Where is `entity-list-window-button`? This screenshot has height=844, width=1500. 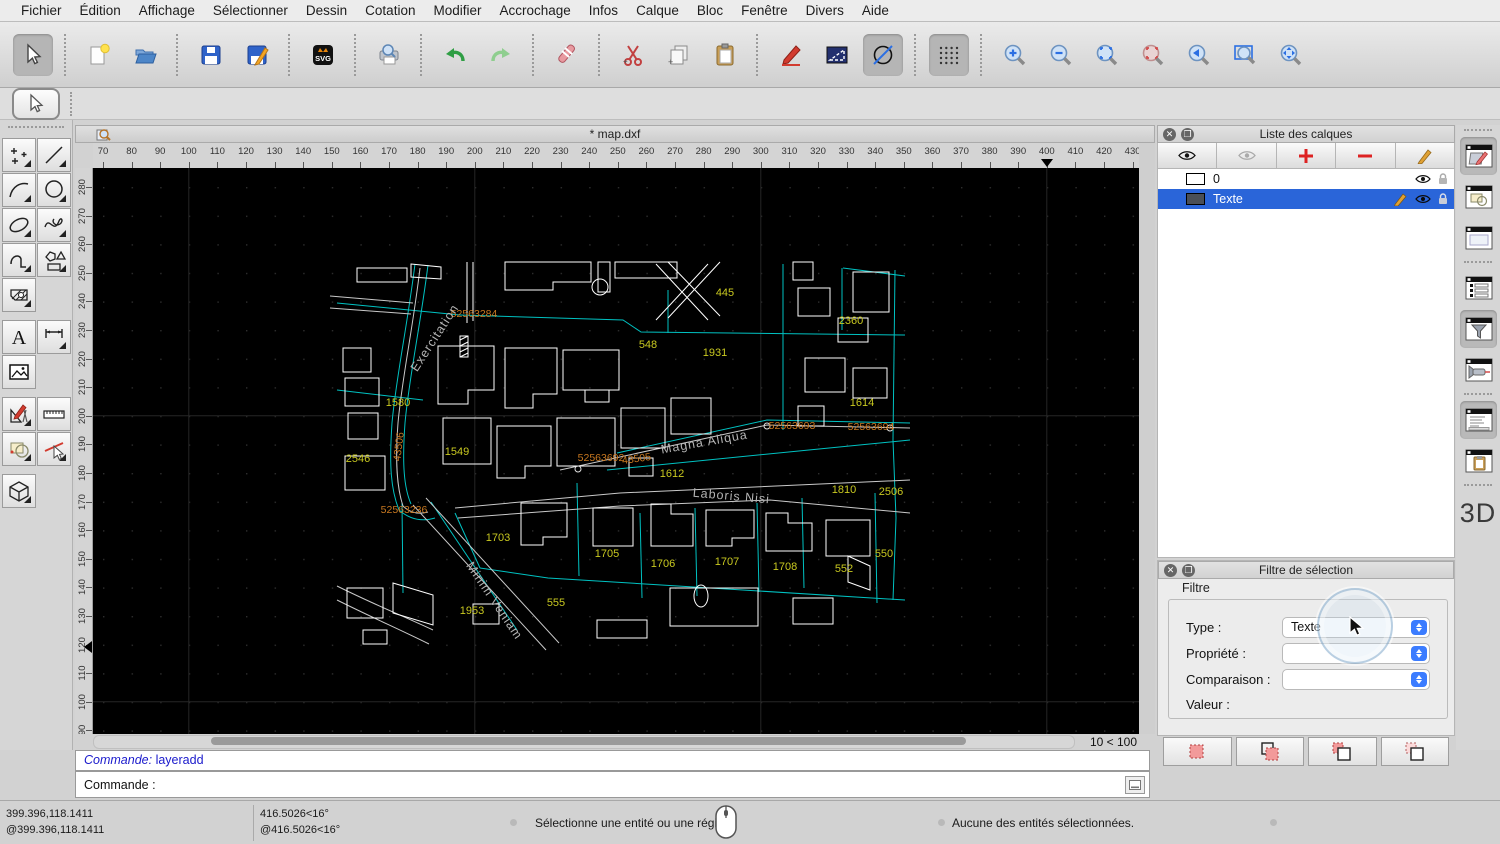
entity-list-window-button is located at coordinates (1478, 288).